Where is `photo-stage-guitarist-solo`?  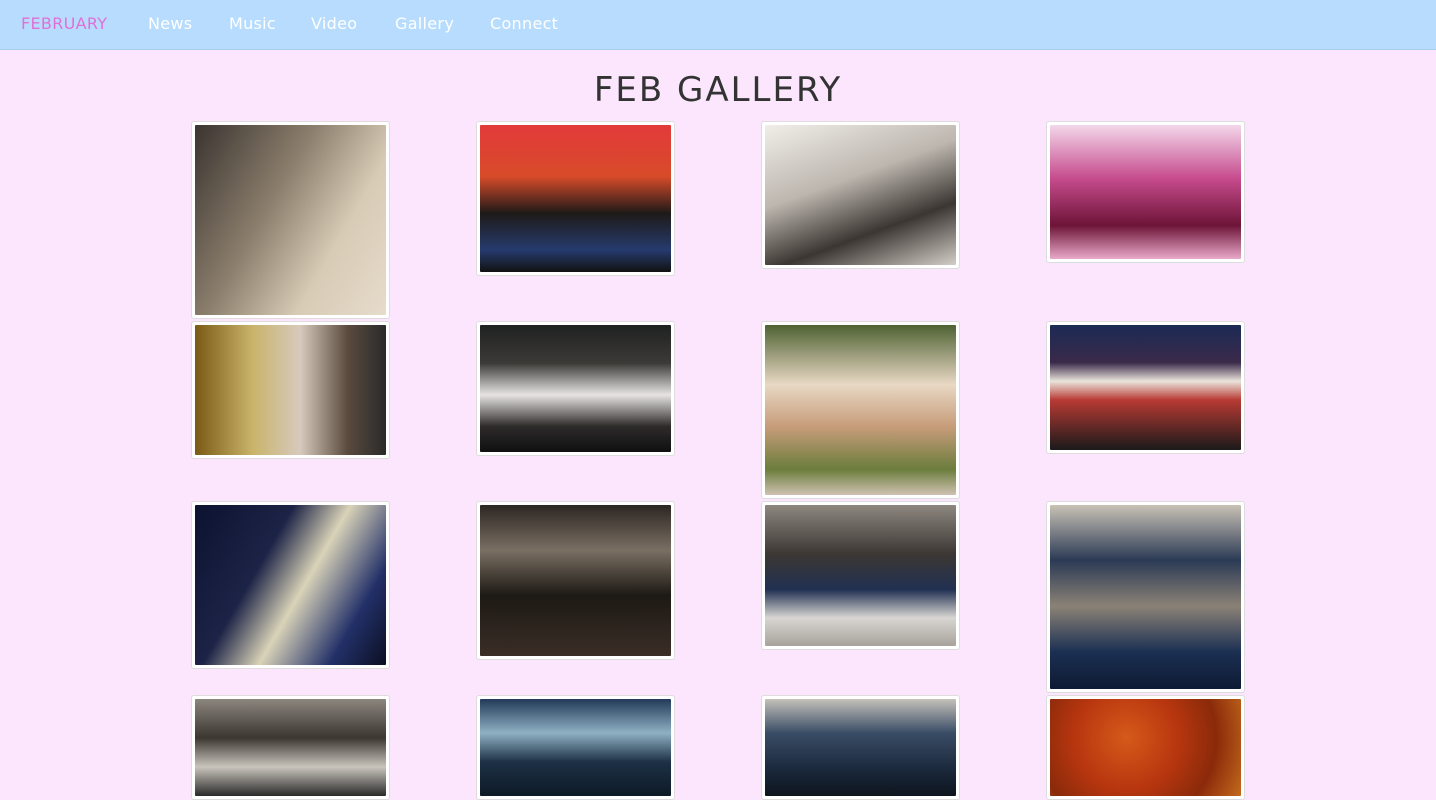 photo-stage-guitarist-solo is located at coordinates (290, 747).